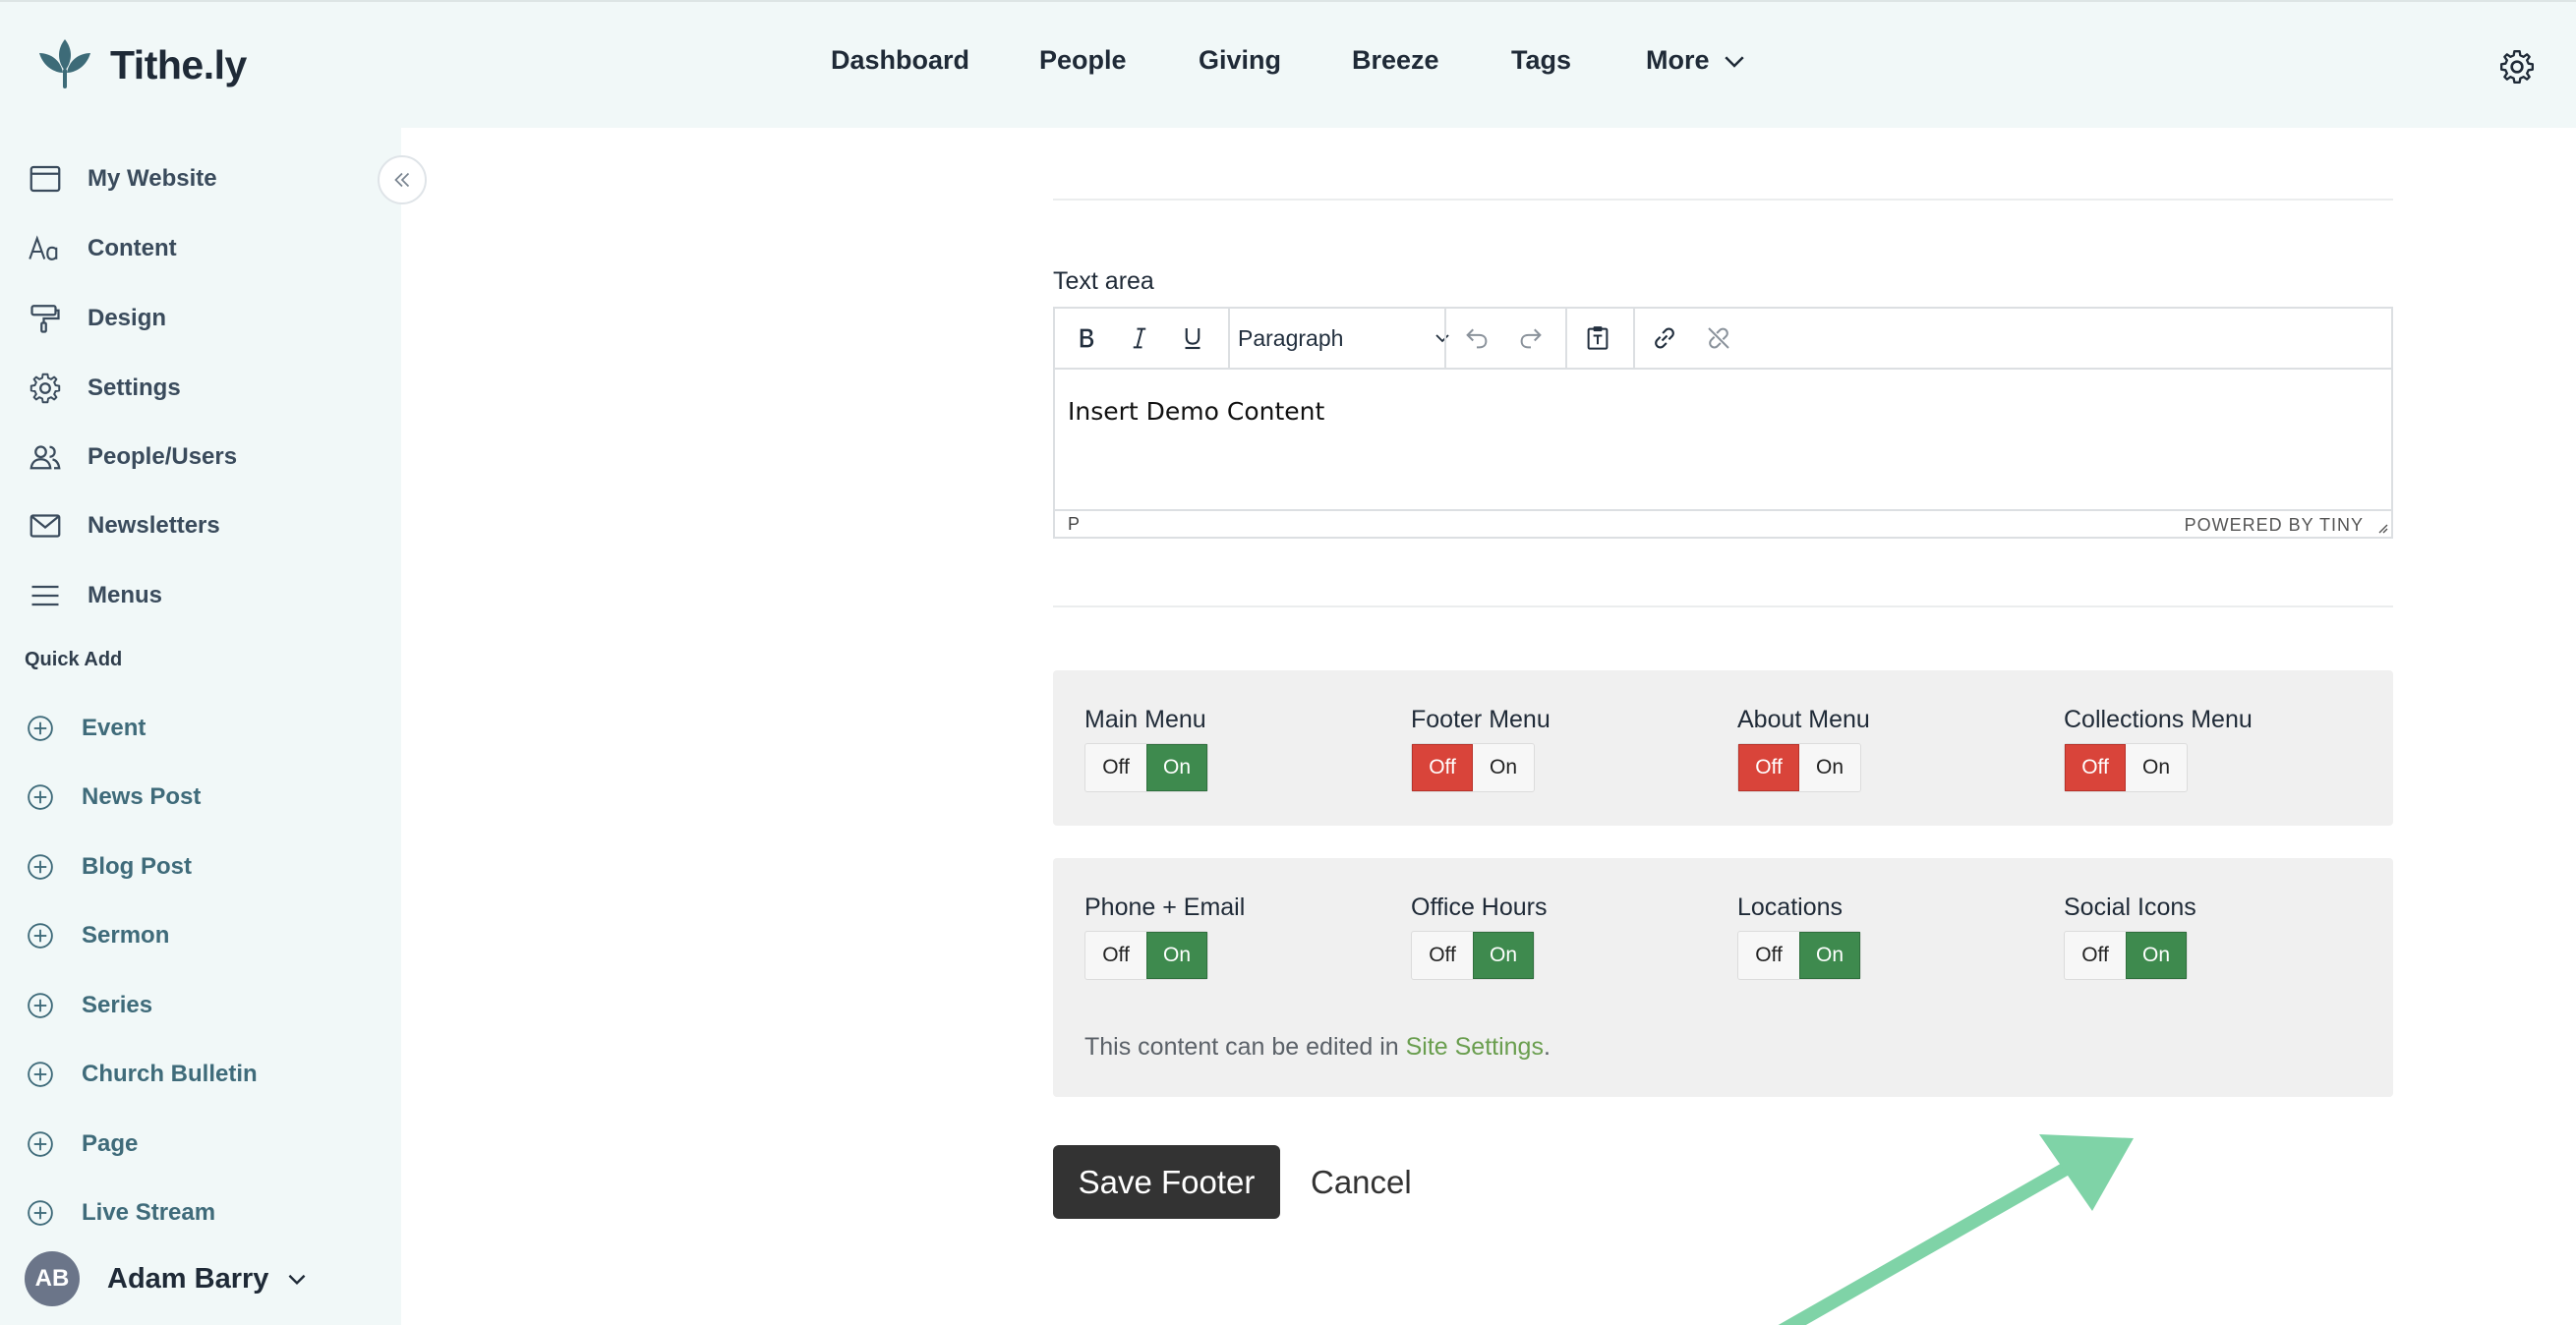 The image size is (2576, 1325). What do you see at coordinates (200, 866) in the screenshot?
I see `quick-add-blog-post: Blog Post` at bounding box center [200, 866].